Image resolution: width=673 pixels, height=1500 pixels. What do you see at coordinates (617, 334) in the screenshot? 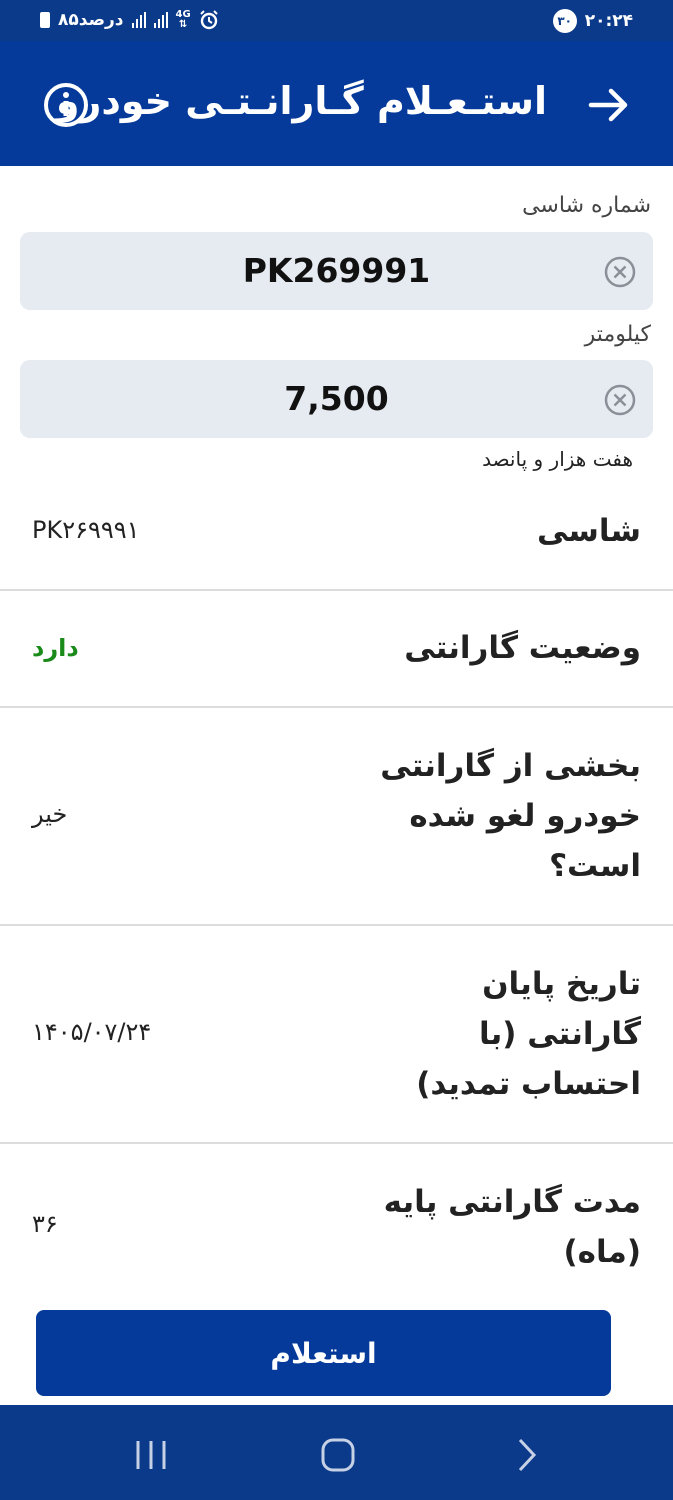
I see `km-label: کیلومتر` at bounding box center [617, 334].